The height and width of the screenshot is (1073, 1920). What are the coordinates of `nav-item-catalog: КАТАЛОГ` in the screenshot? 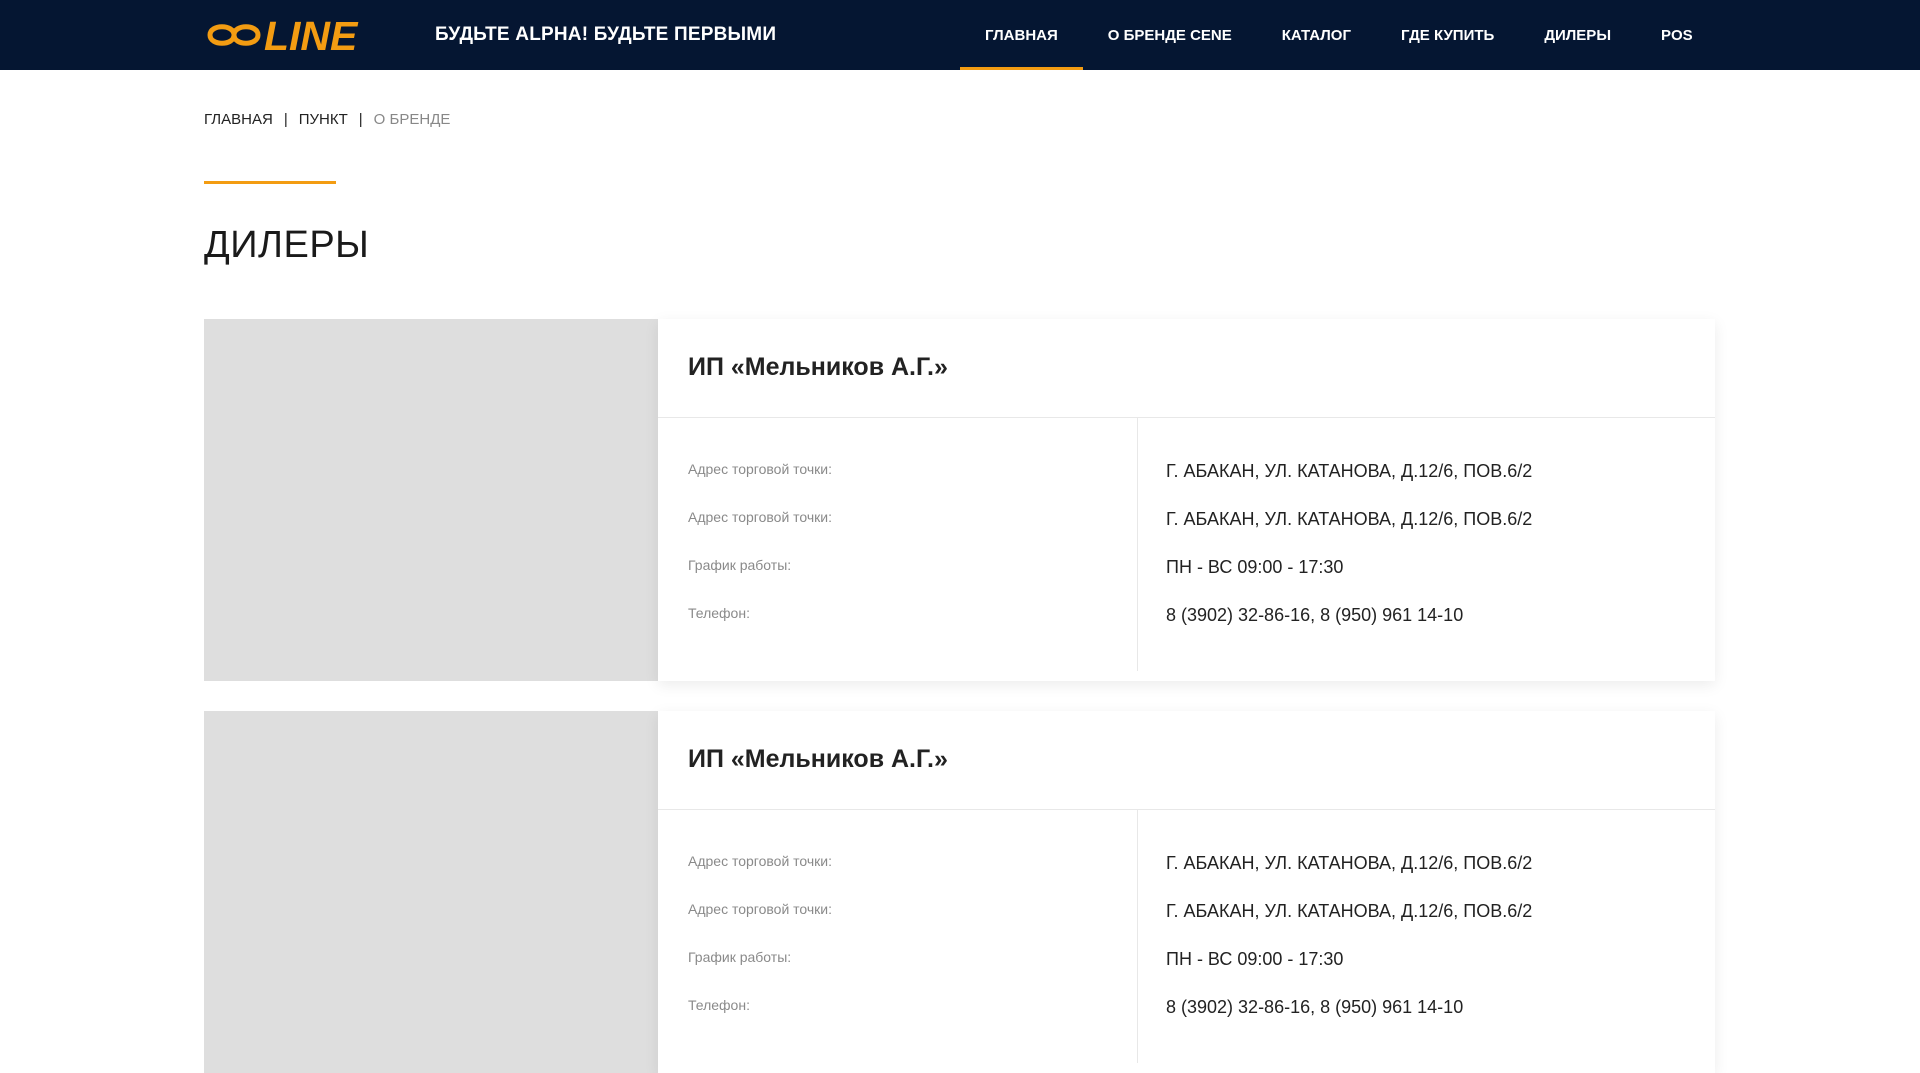 It's located at (1316, 35).